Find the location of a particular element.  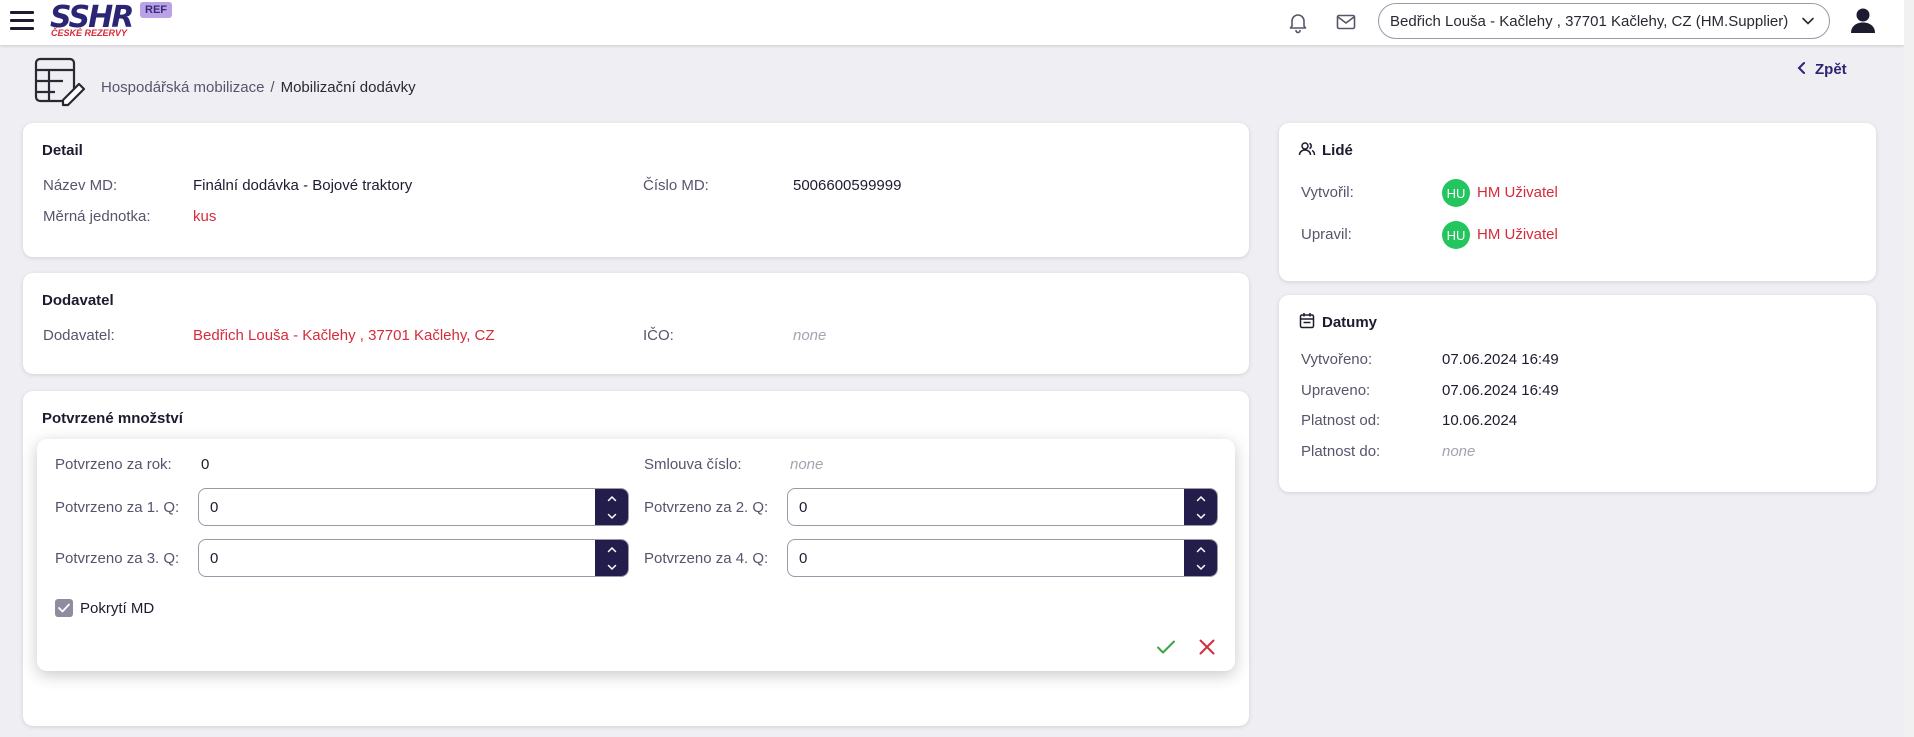

ico-value: none is located at coordinates (810, 335).